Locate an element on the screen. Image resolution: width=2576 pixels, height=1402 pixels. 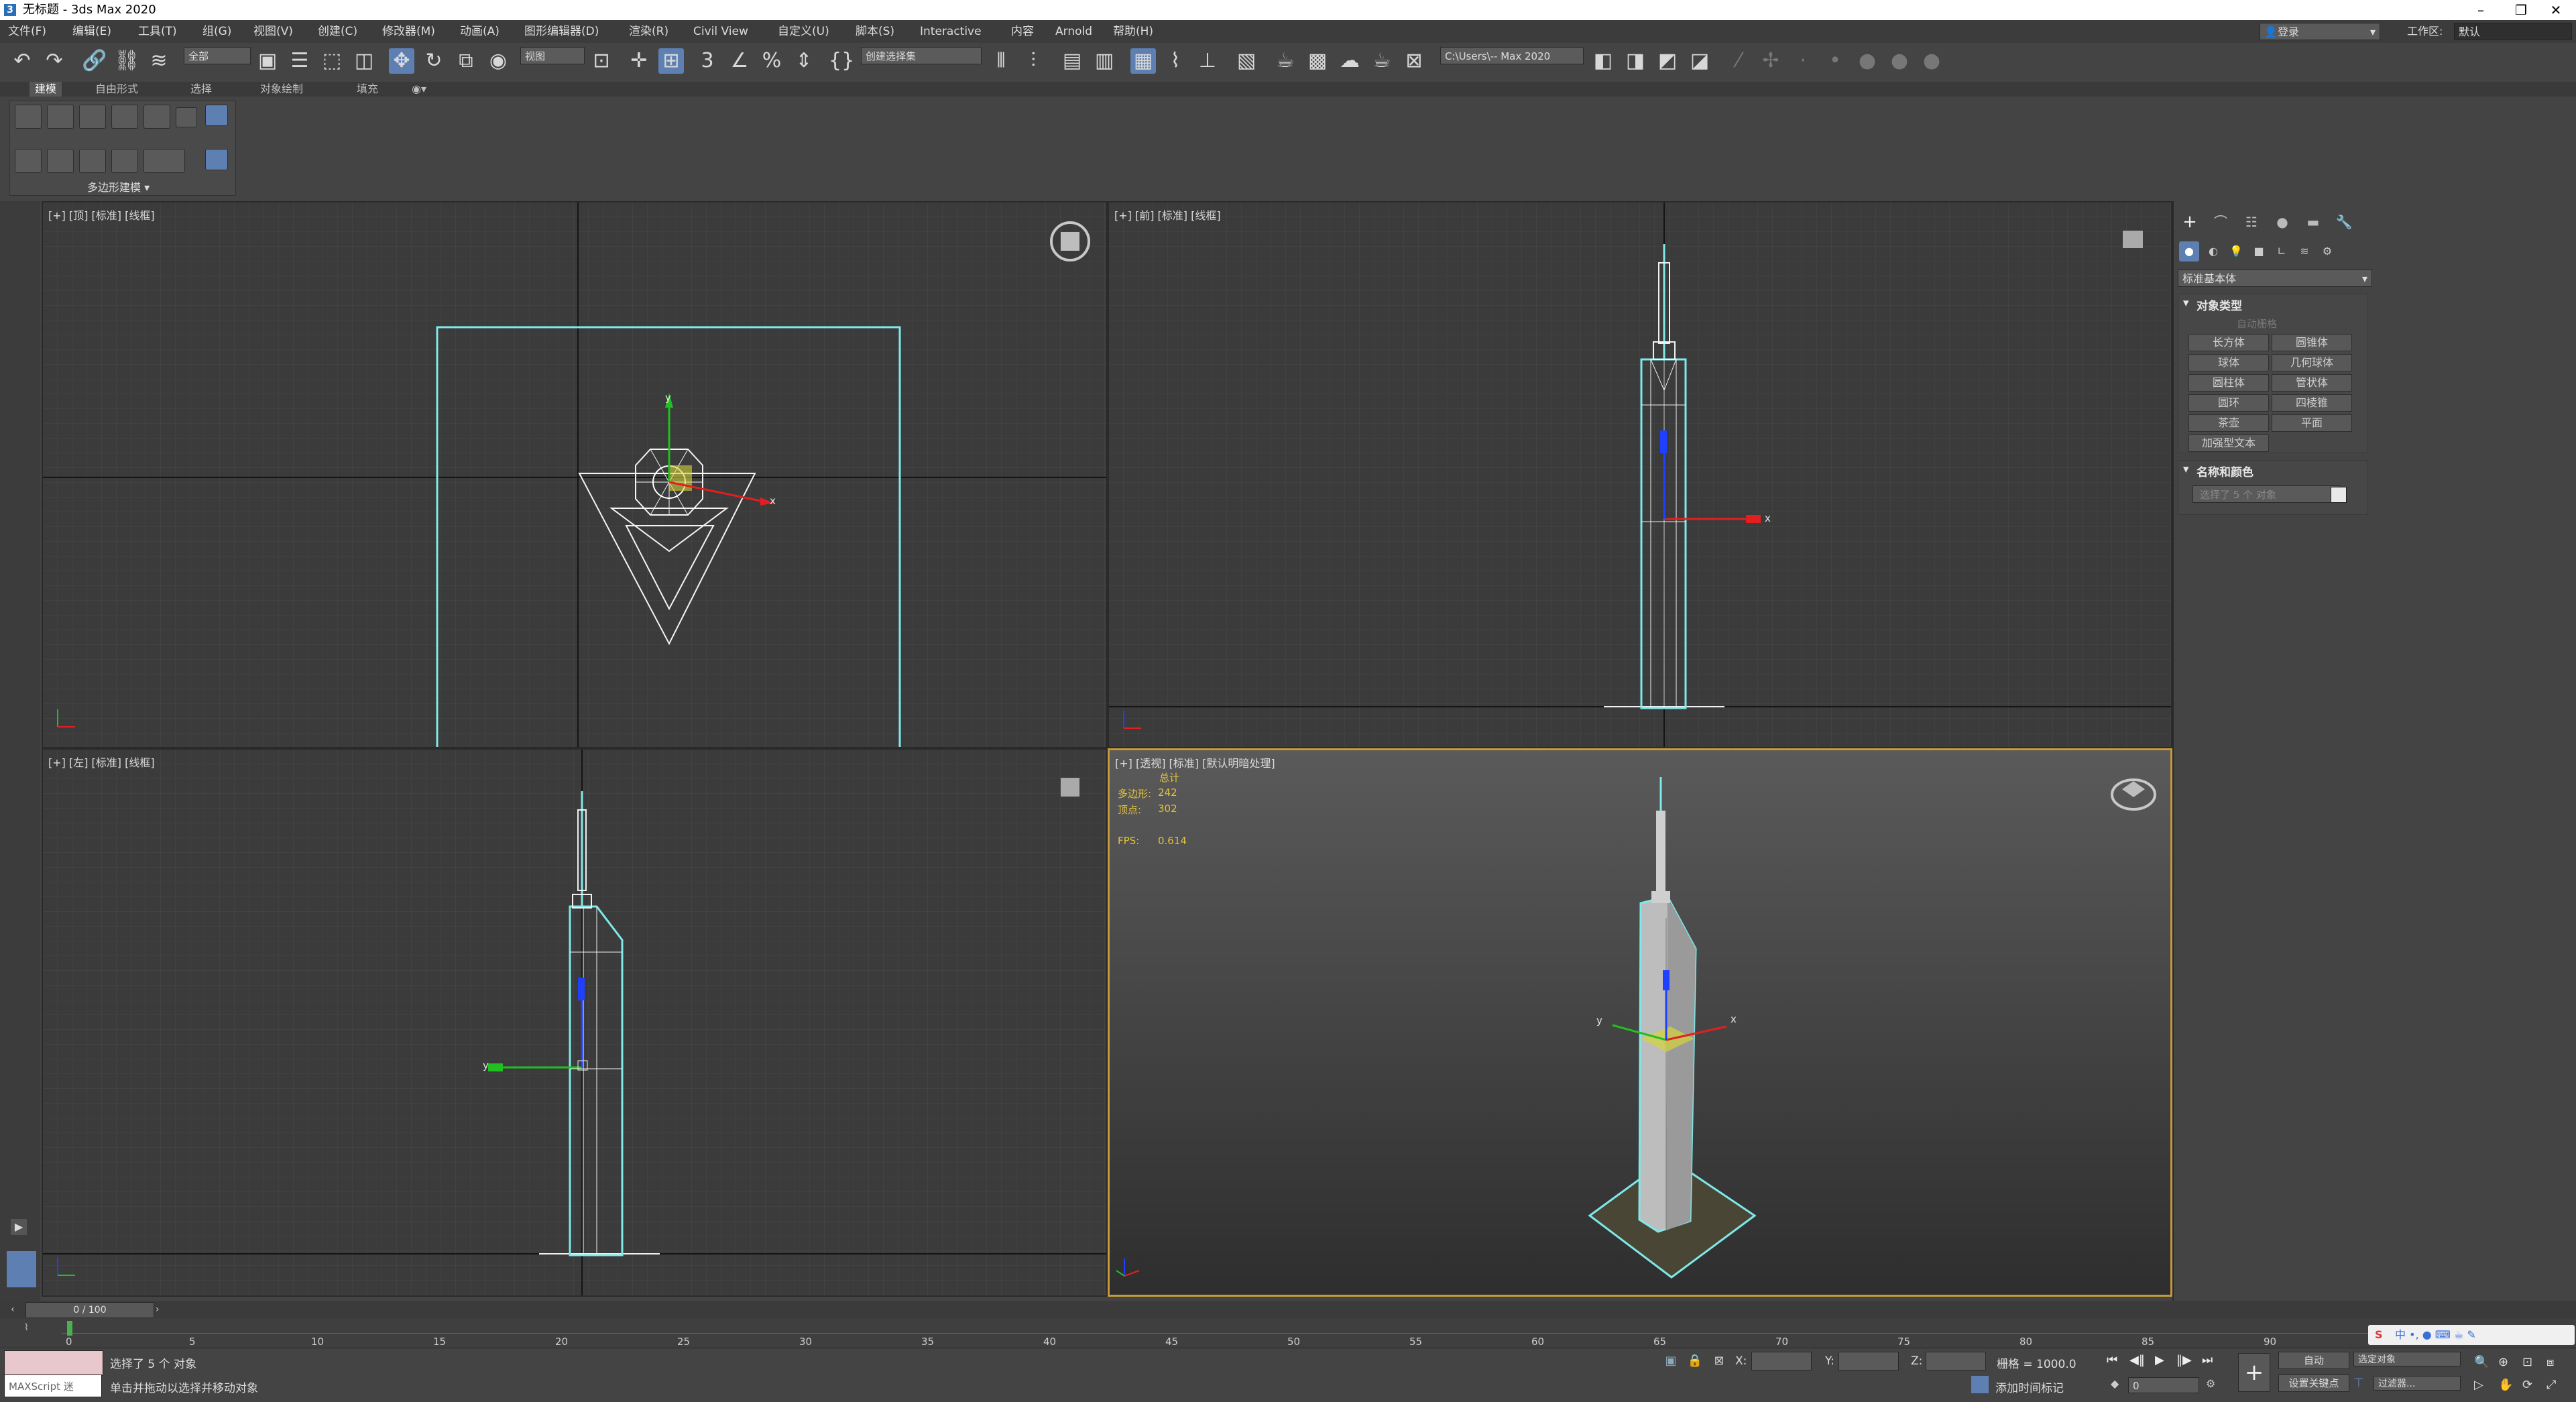
utilities-tab-icon: 🔧 is located at coordinates (2344, 222).